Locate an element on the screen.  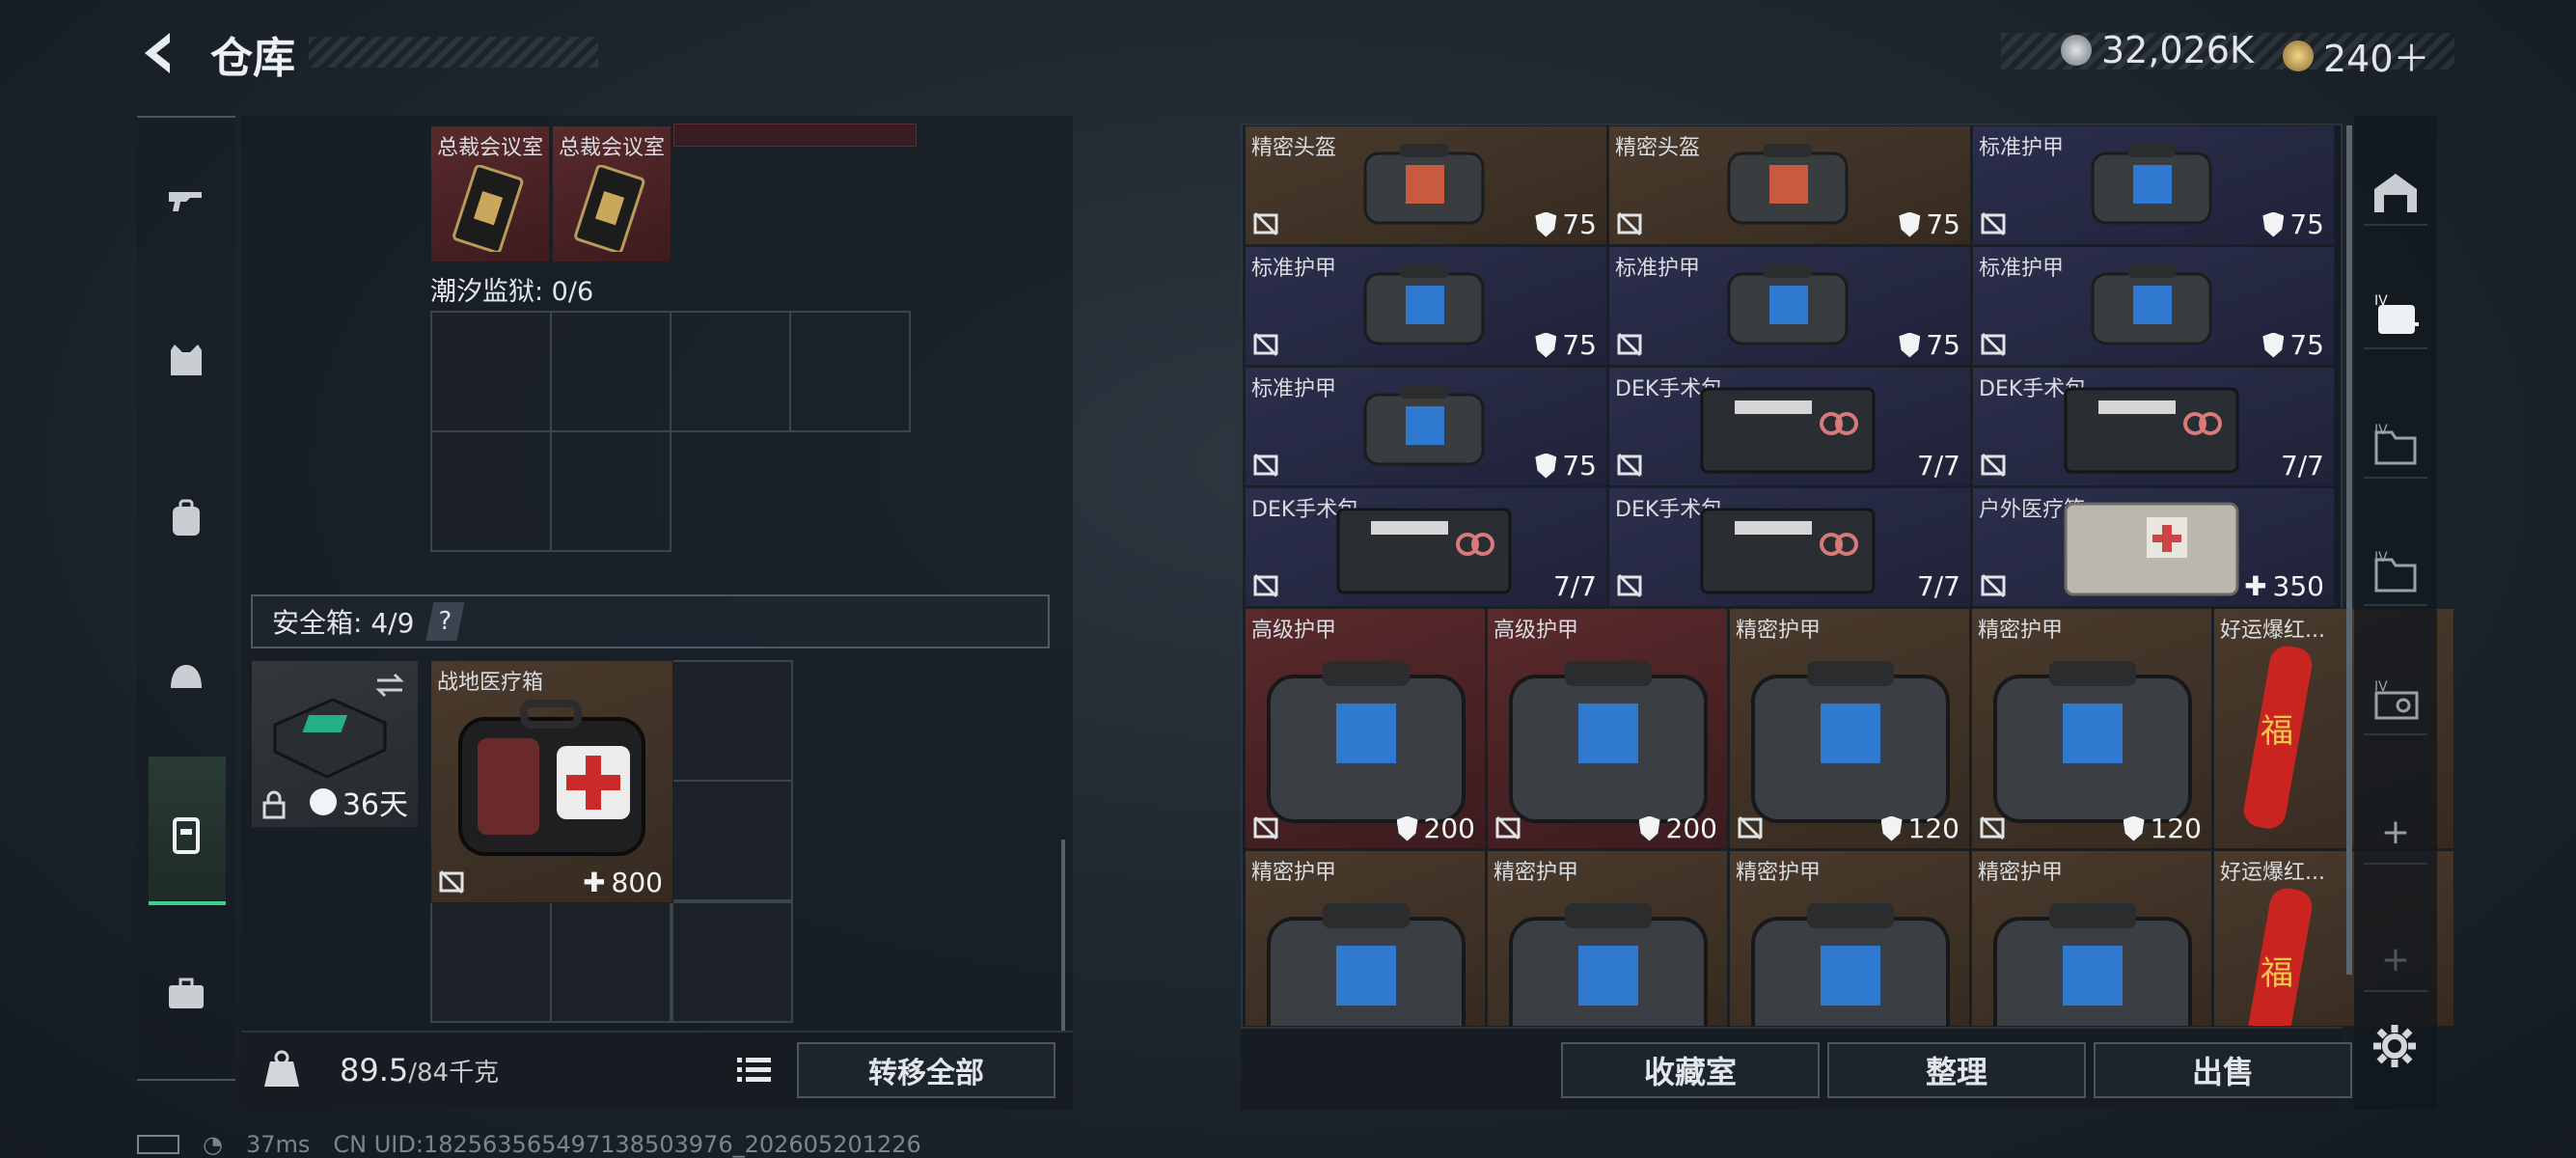
field-medkit-item: 战地医疗箱 ✚ 800 is located at coordinates (551, 781).